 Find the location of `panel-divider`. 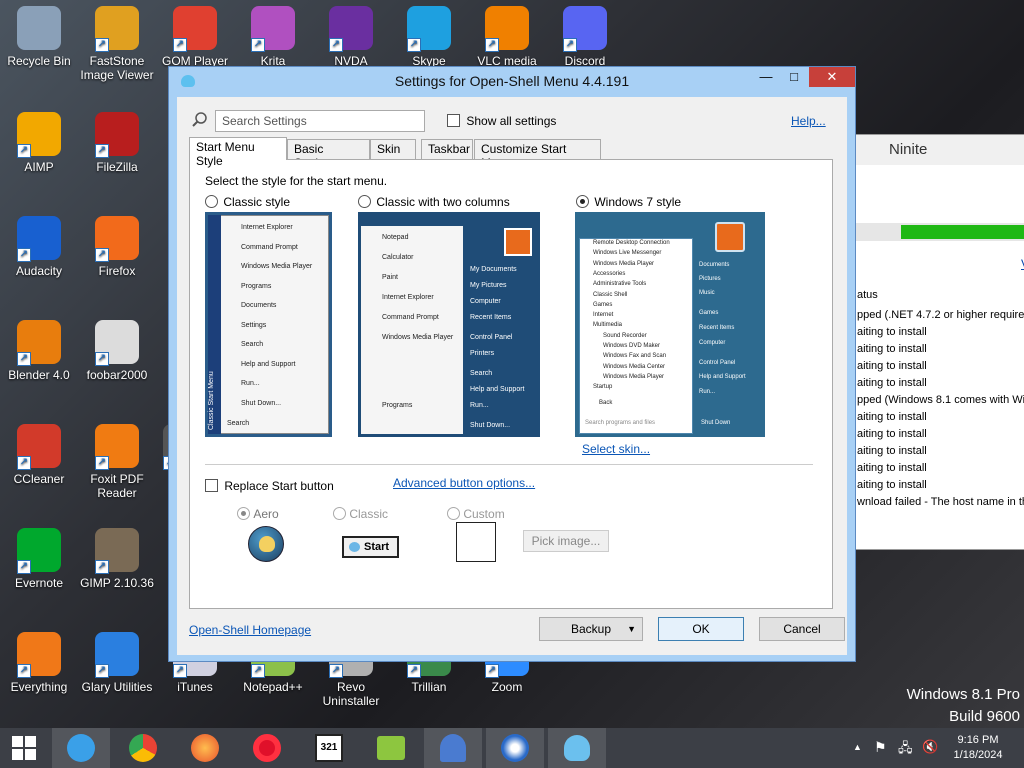

panel-divider is located at coordinates (509, 464).